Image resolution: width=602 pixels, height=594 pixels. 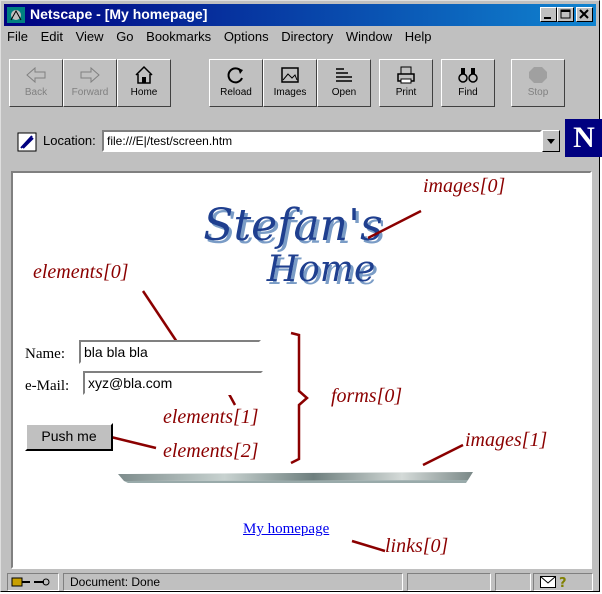 What do you see at coordinates (27, 142) in the screenshot?
I see `bookmark-quill-icon` at bounding box center [27, 142].